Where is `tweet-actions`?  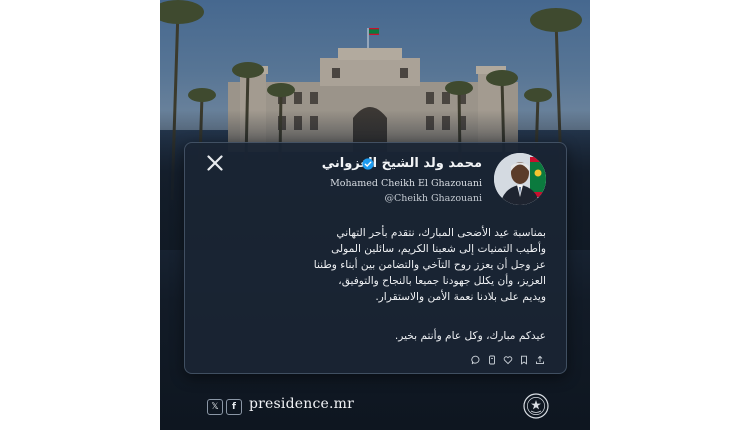 tweet-actions is located at coordinates (508, 360).